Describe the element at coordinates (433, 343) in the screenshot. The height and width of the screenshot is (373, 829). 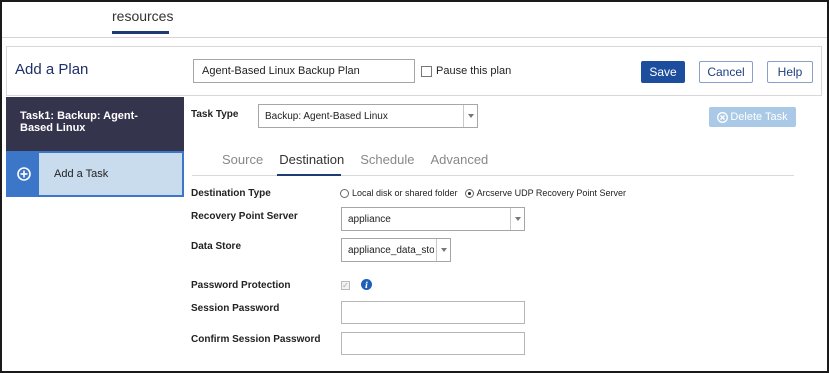
I see `confirm-session-password-input` at that location.